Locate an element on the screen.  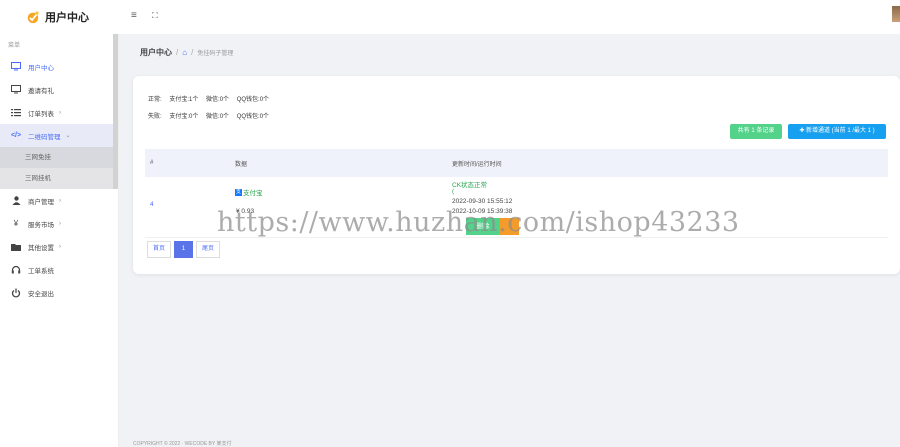
delete-button: 删除 is located at coordinates (483, 226).